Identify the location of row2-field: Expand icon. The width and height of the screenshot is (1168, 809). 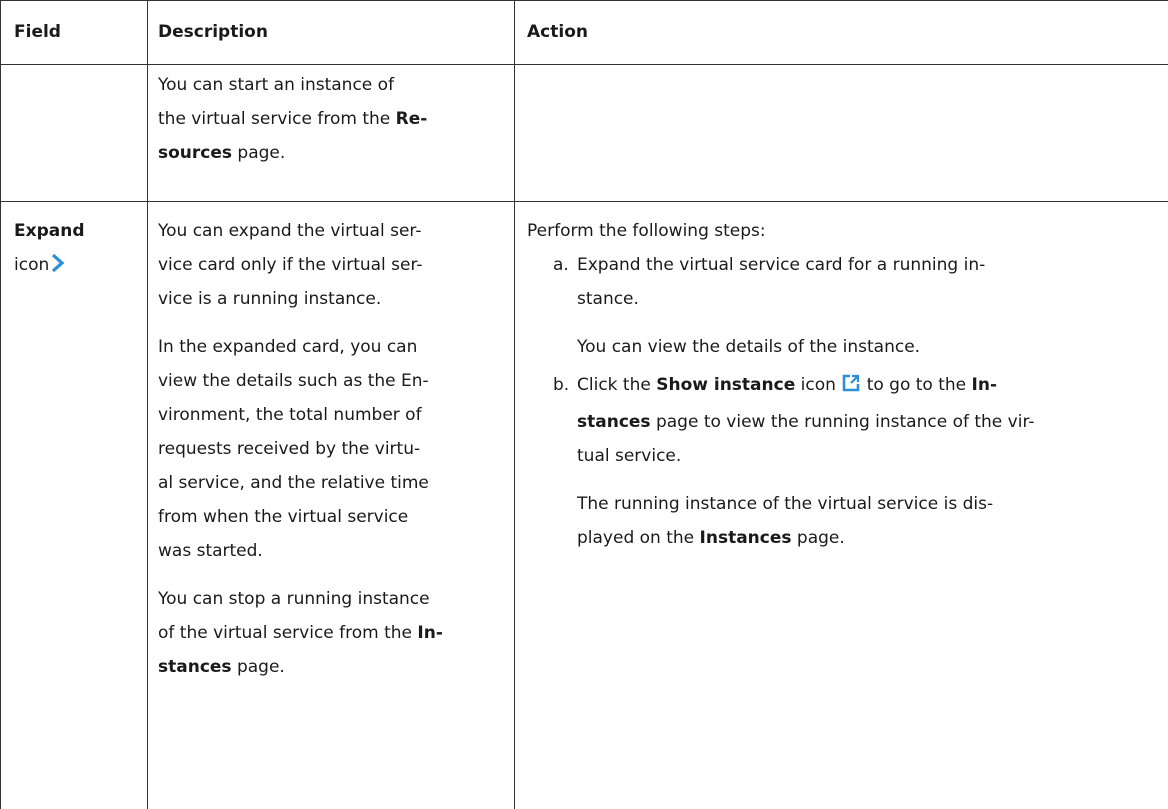
(79, 249).